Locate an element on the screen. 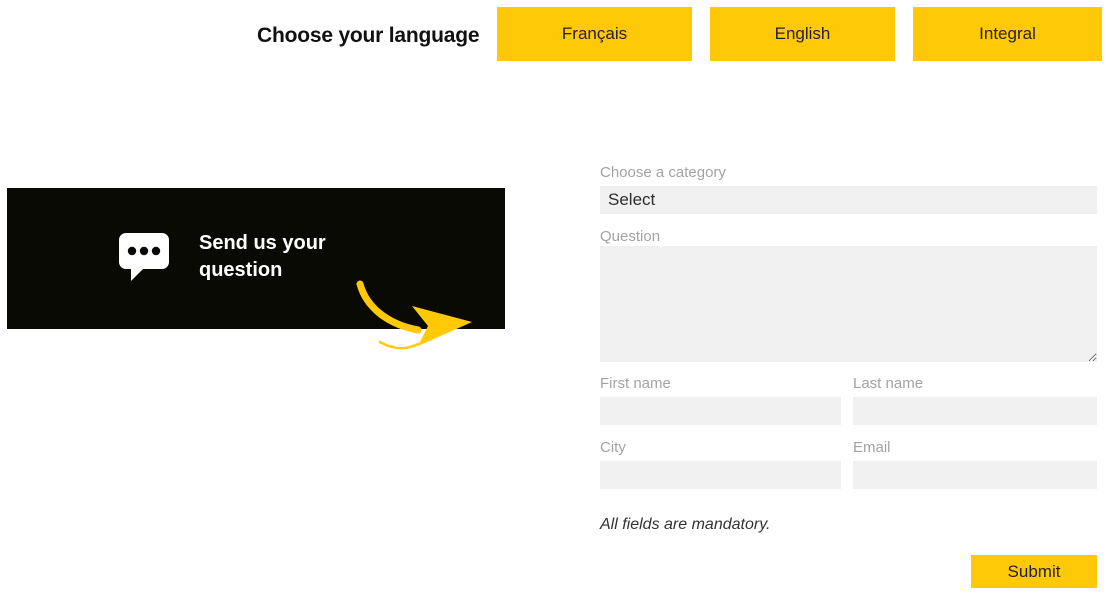 The image size is (1106, 593). banner-title: Send us your question is located at coordinates (262, 256).